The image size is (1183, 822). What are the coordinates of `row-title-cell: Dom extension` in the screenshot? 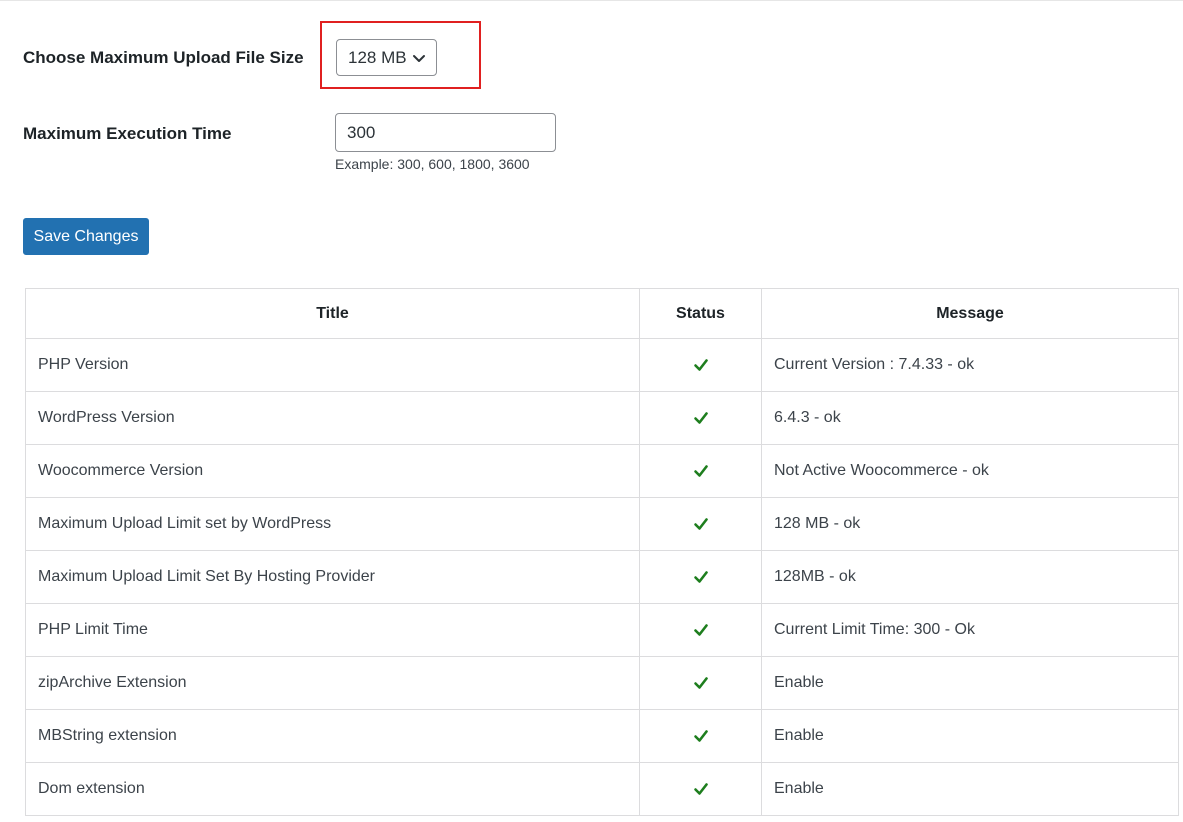 It's located at (332, 789).